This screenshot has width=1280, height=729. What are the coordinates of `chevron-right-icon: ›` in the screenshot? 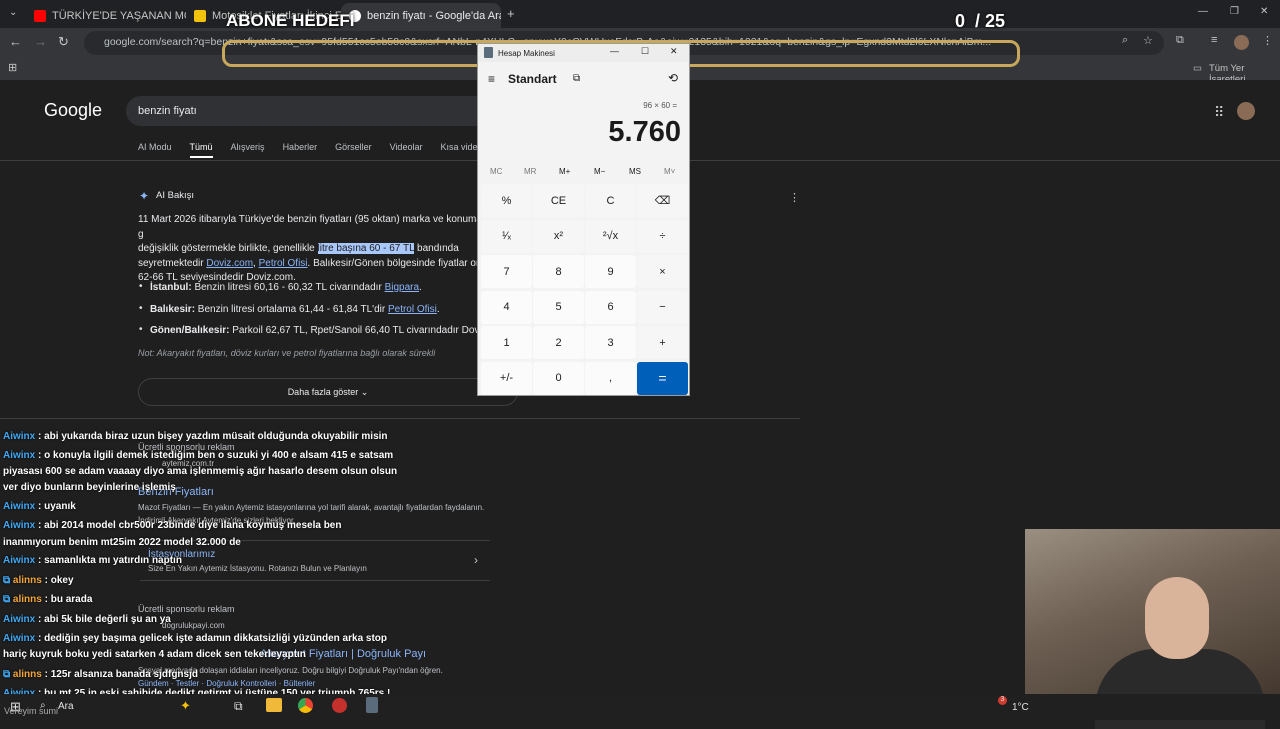 It's located at (476, 560).